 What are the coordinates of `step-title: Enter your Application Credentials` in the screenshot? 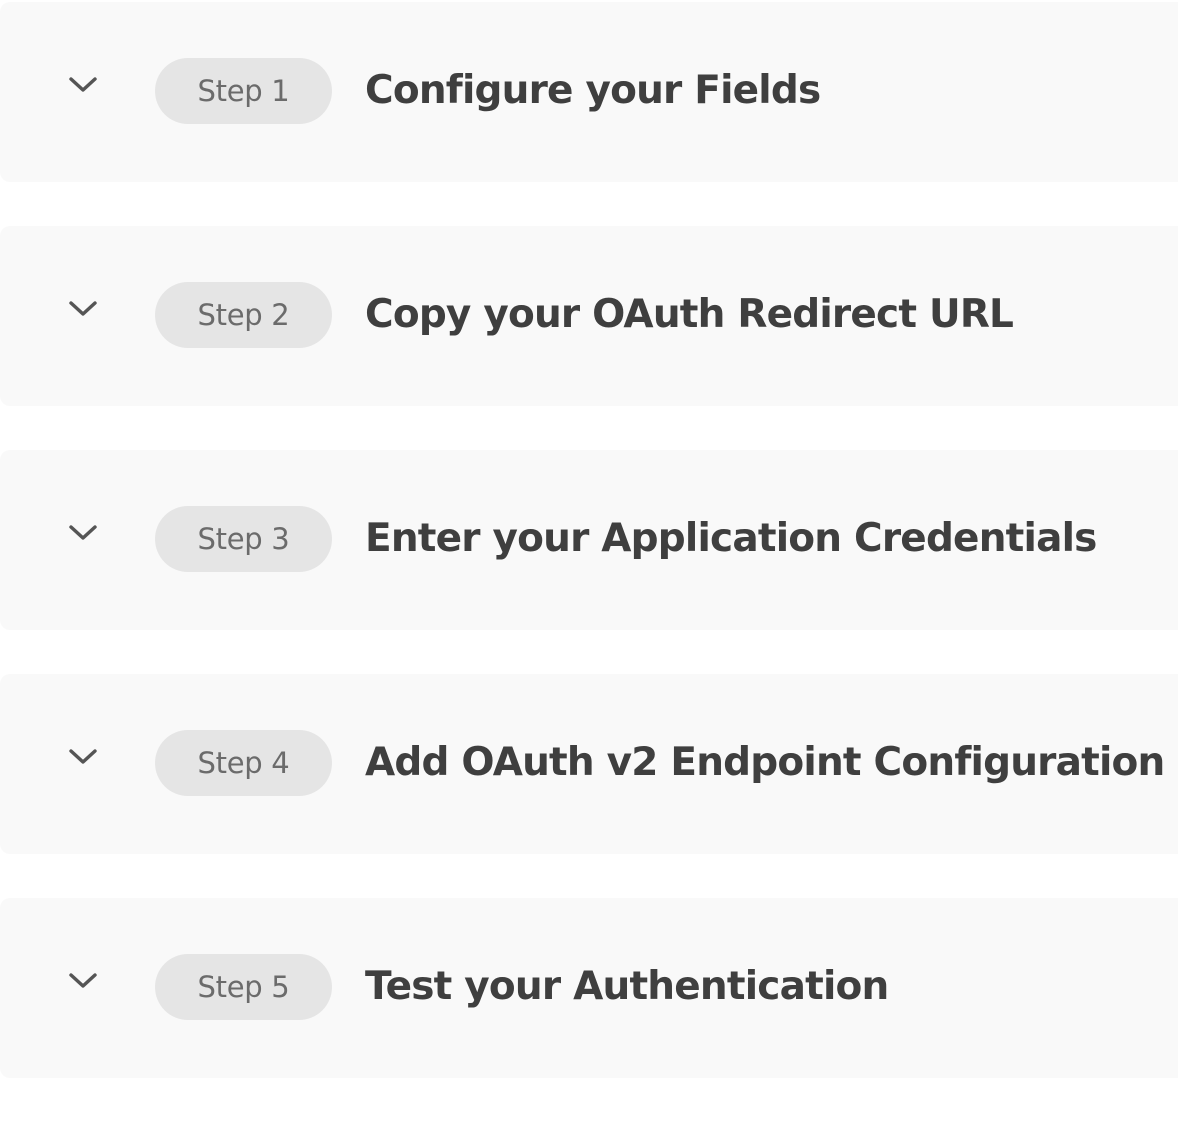 It's located at (731, 538).